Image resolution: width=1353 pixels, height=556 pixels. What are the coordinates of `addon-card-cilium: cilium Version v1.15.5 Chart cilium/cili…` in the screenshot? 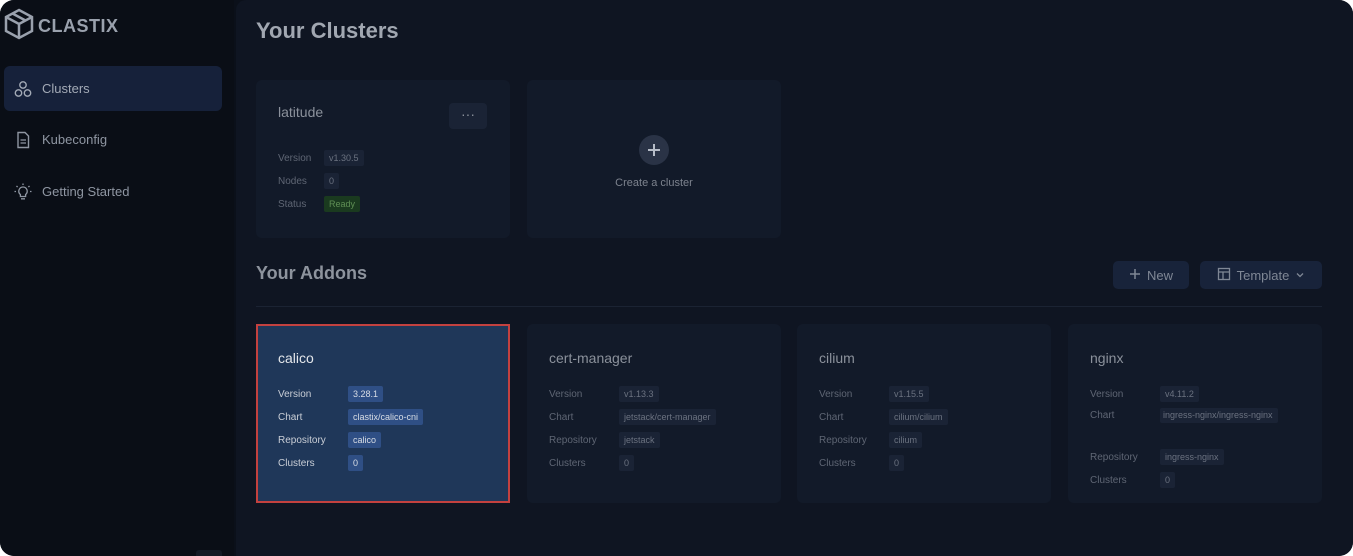 It's located at (924, 413).